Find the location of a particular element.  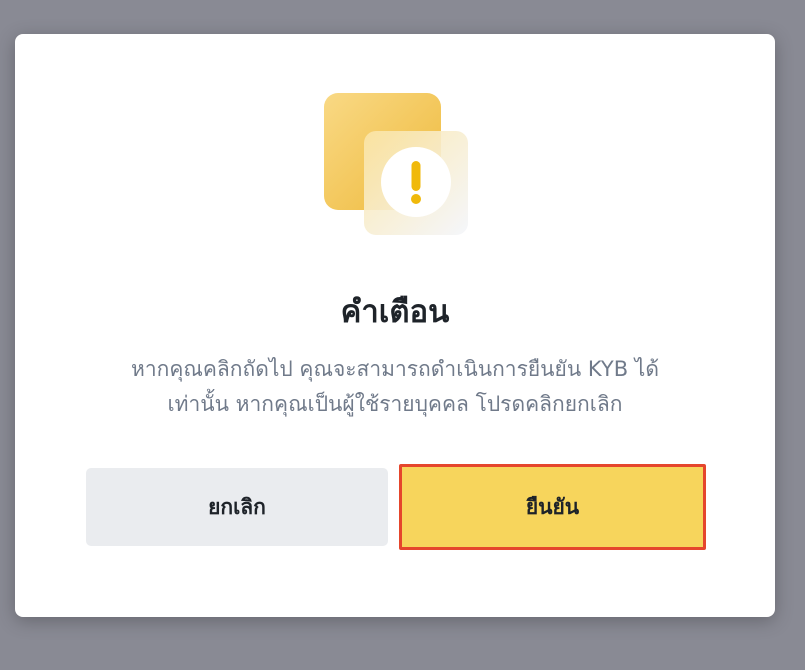

cancel-button: ยกเลิก is located at coordinates (237, 507).